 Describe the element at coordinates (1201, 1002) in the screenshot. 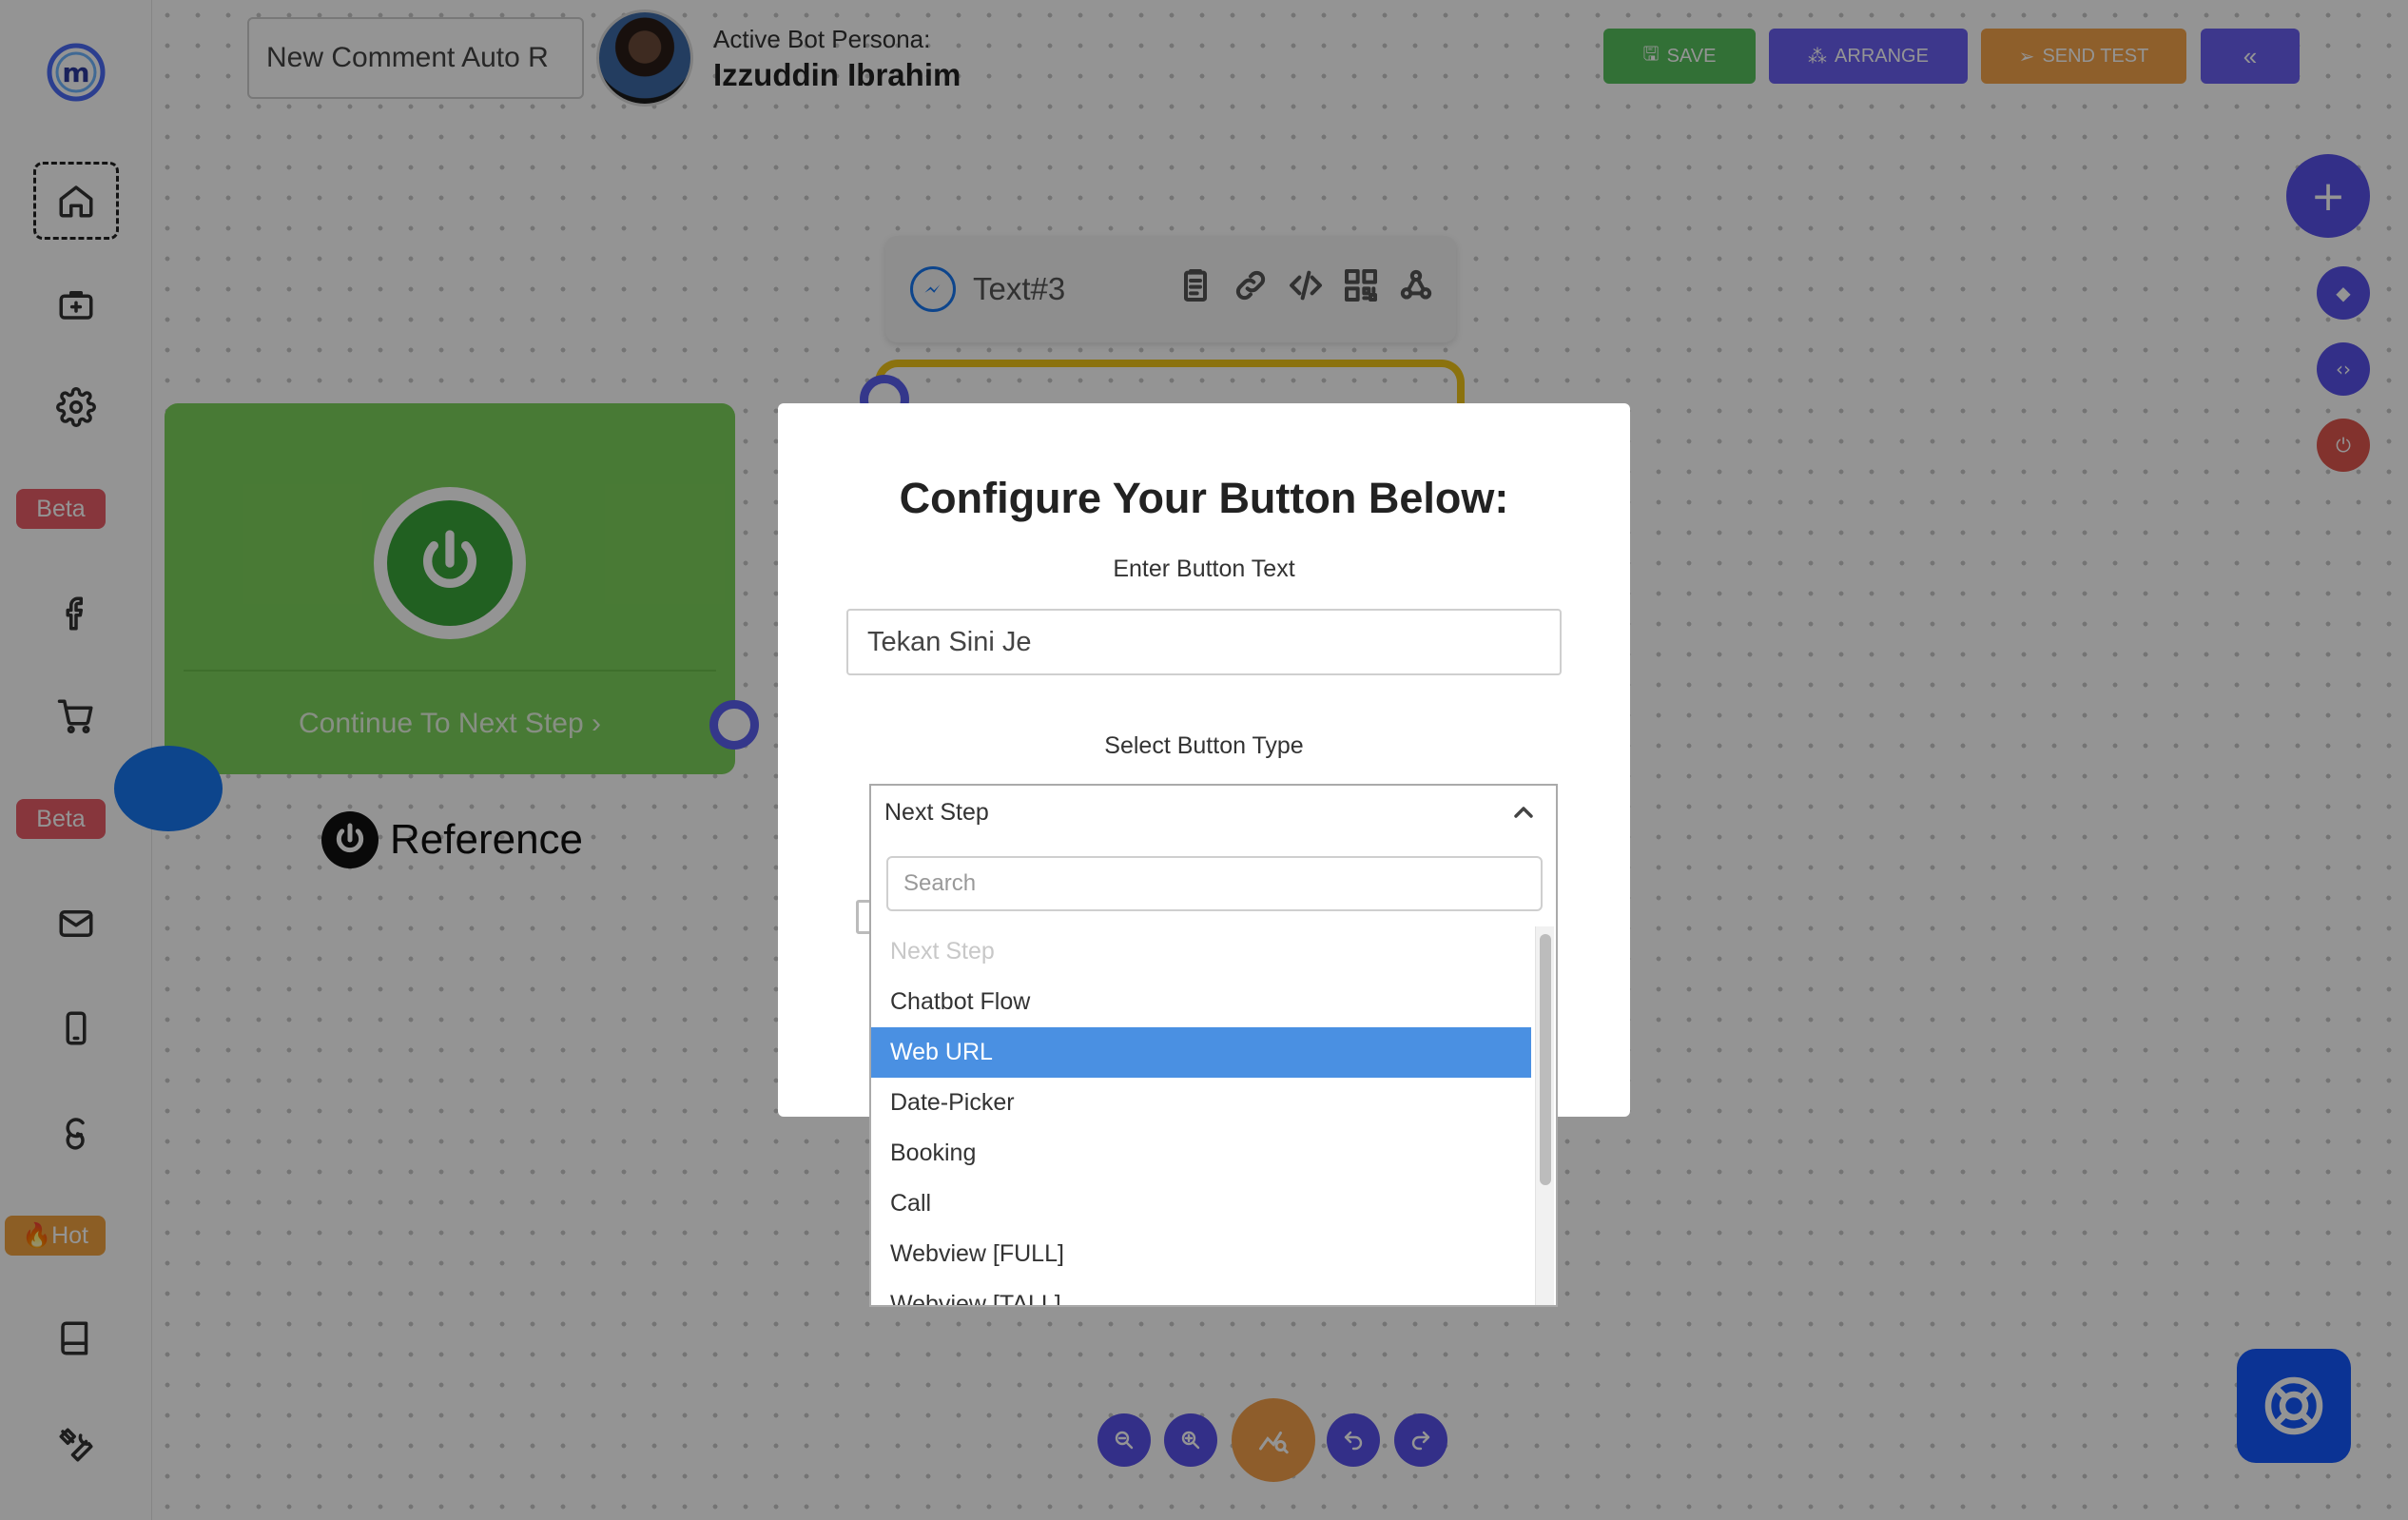

I see `option-chatbot-flow: Chatbot Flow` at that location.